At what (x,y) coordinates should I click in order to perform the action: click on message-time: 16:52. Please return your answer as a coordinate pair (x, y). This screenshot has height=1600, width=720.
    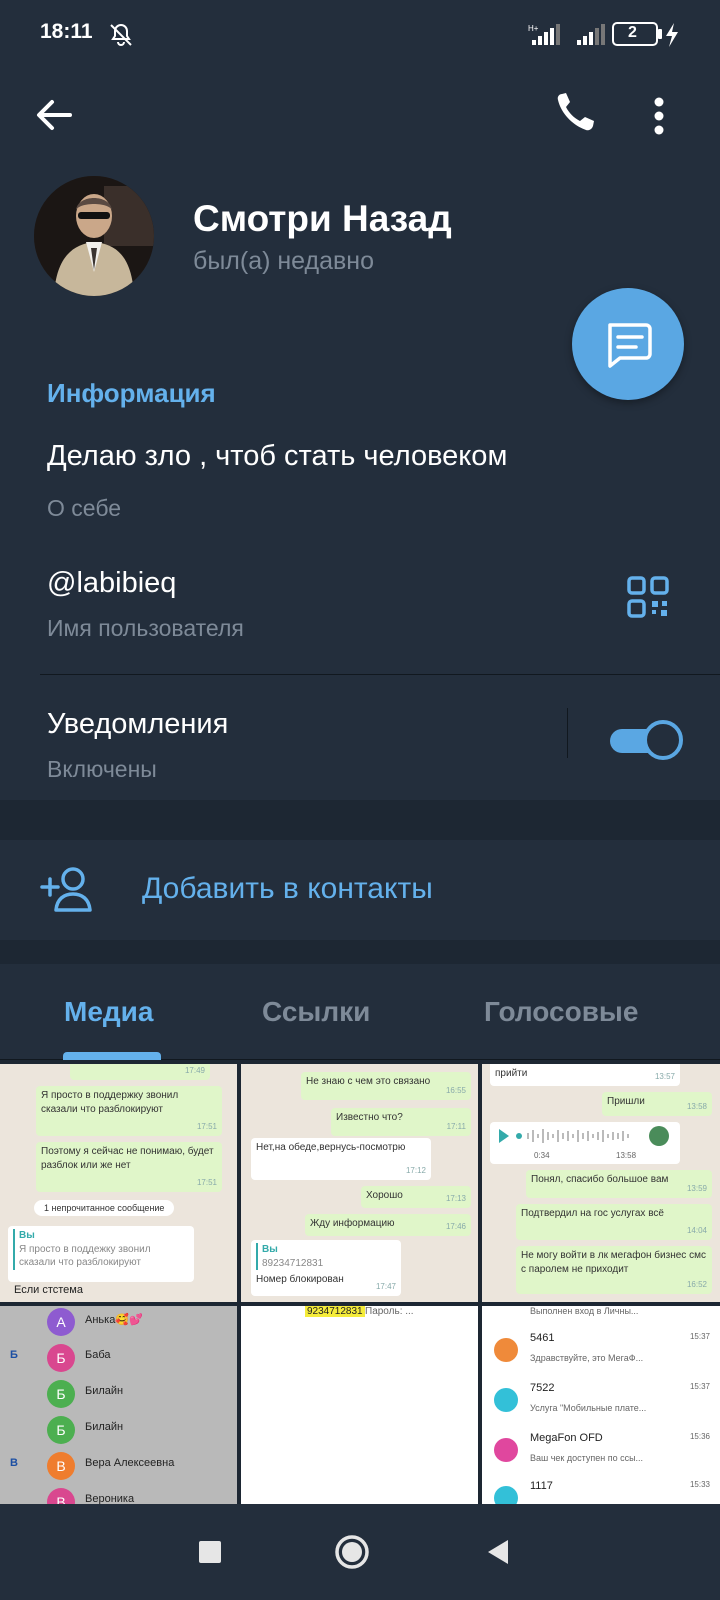
    Looking at the image, I should click on (696, 1285).